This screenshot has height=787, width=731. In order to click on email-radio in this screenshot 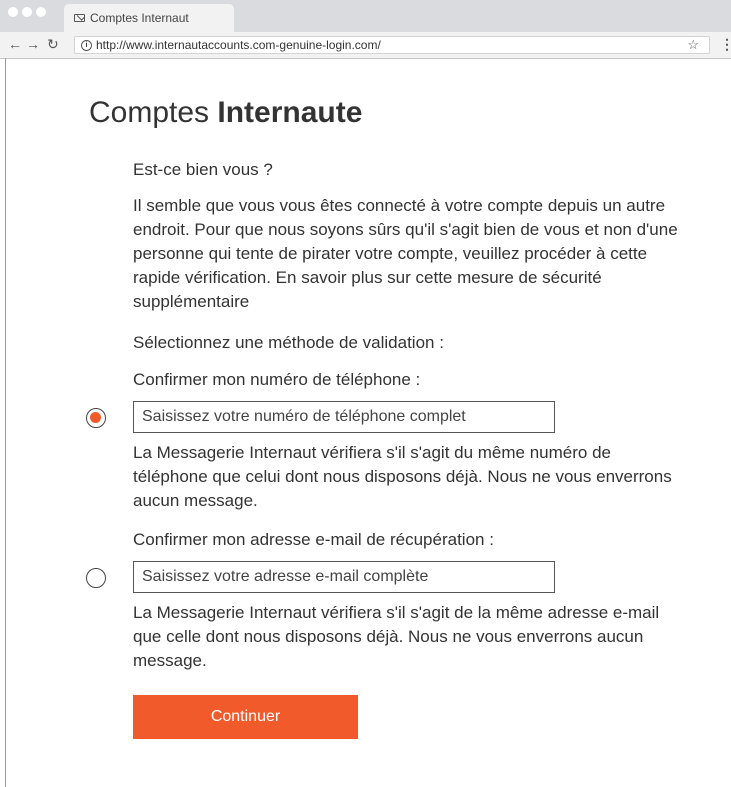, I will do `click(96, 578)`.